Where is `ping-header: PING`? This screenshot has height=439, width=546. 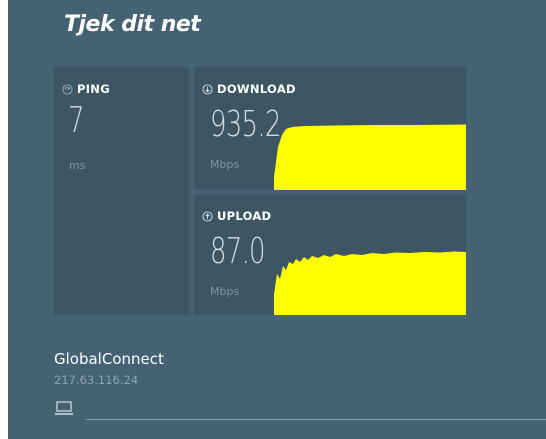 ping-header: PING is located at coordinates (86, 89).